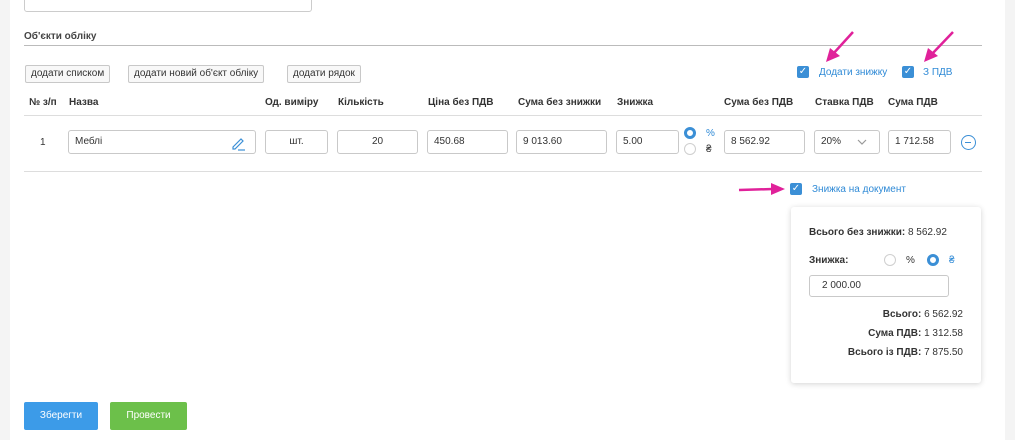  What do you see at coordinates (968, 142) in the screenshot?
I see `minus-circle-icon` at bounding box center [968, 142].